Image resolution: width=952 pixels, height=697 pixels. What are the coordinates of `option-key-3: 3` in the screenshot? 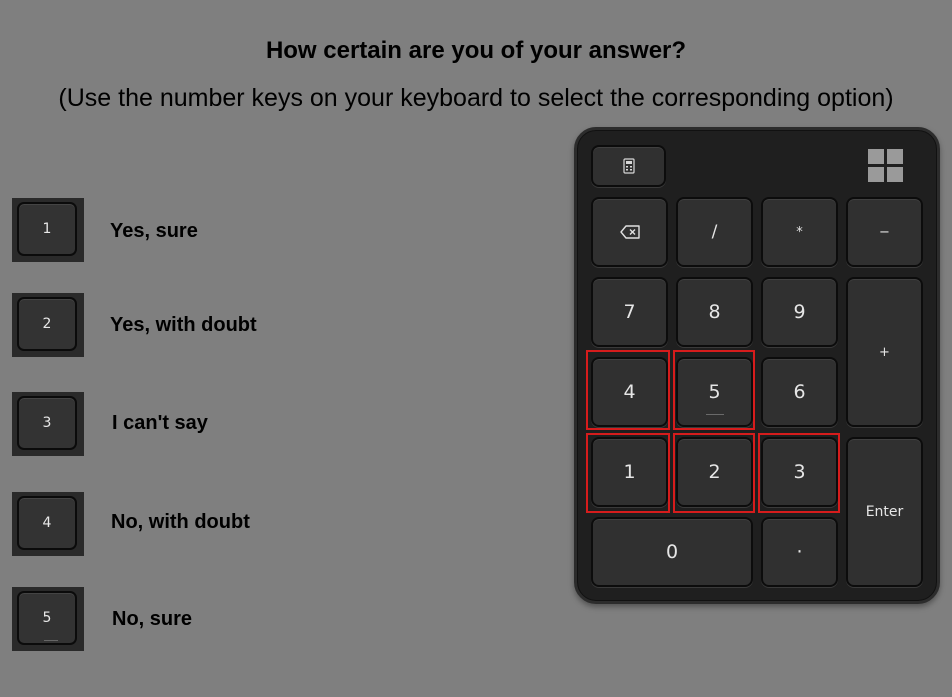 It's located at (48, 424).